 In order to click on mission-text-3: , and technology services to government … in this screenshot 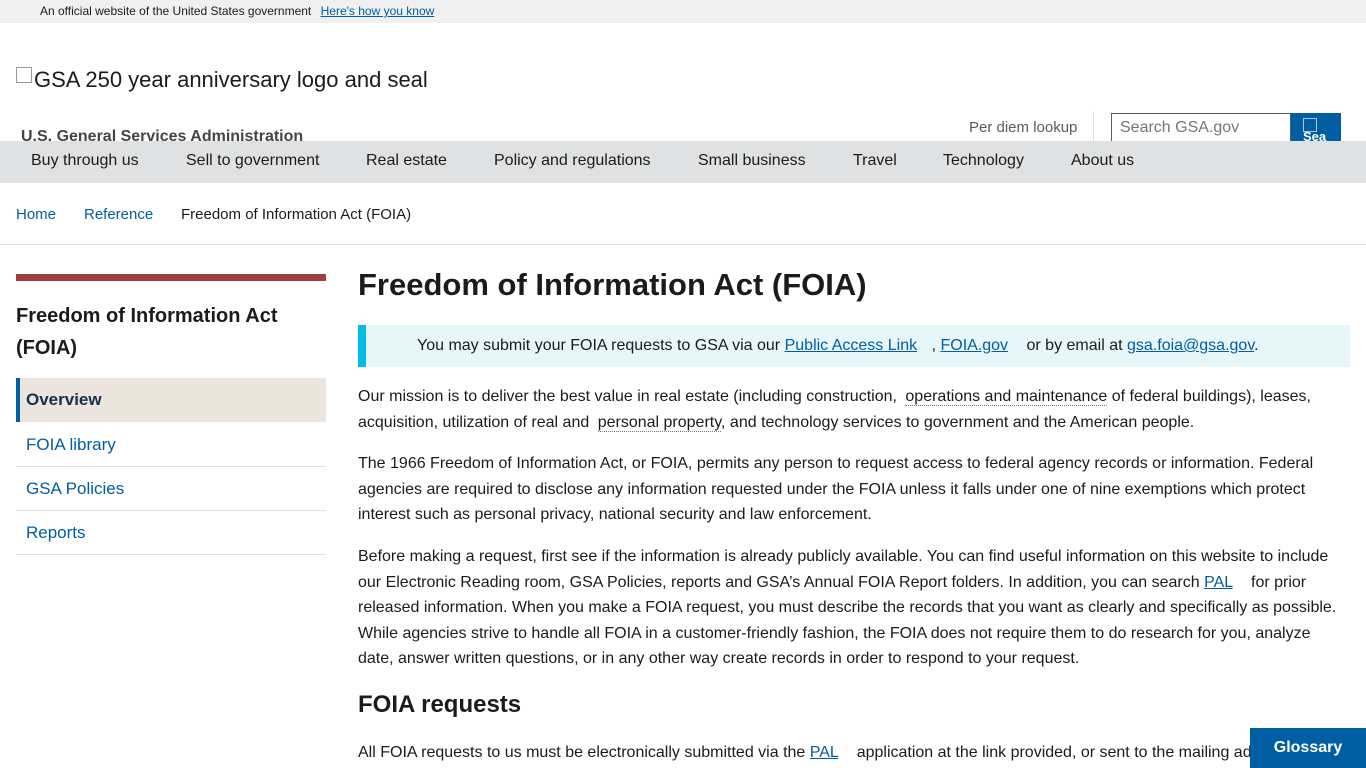, I will do `click(958, 422)`.